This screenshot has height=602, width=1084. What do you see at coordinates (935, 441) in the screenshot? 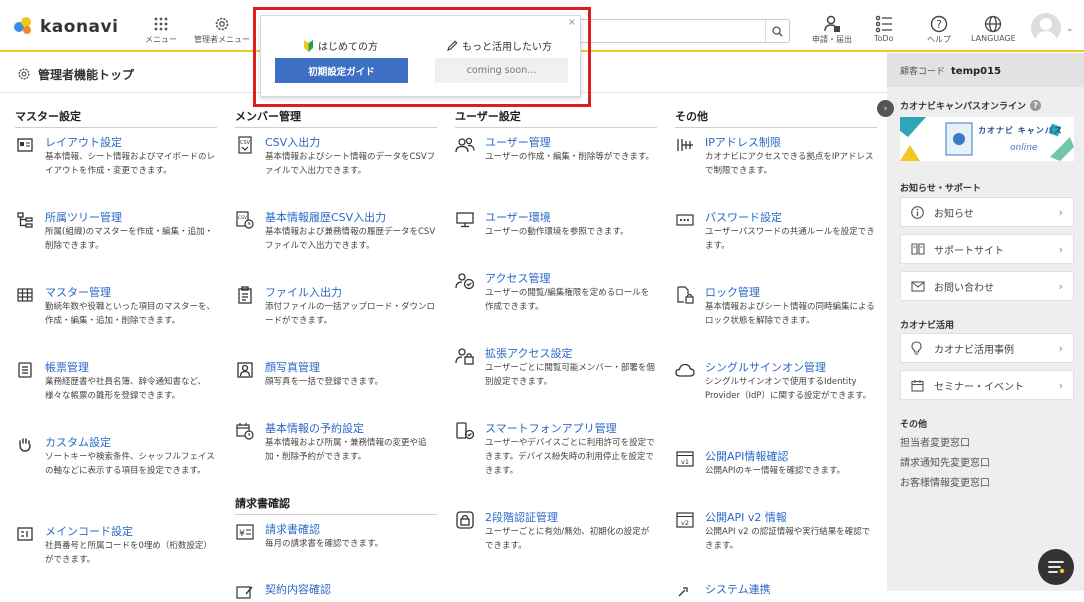
I see `contact-change-link: 担当者変更窓口` at bounding box center [935, 441].